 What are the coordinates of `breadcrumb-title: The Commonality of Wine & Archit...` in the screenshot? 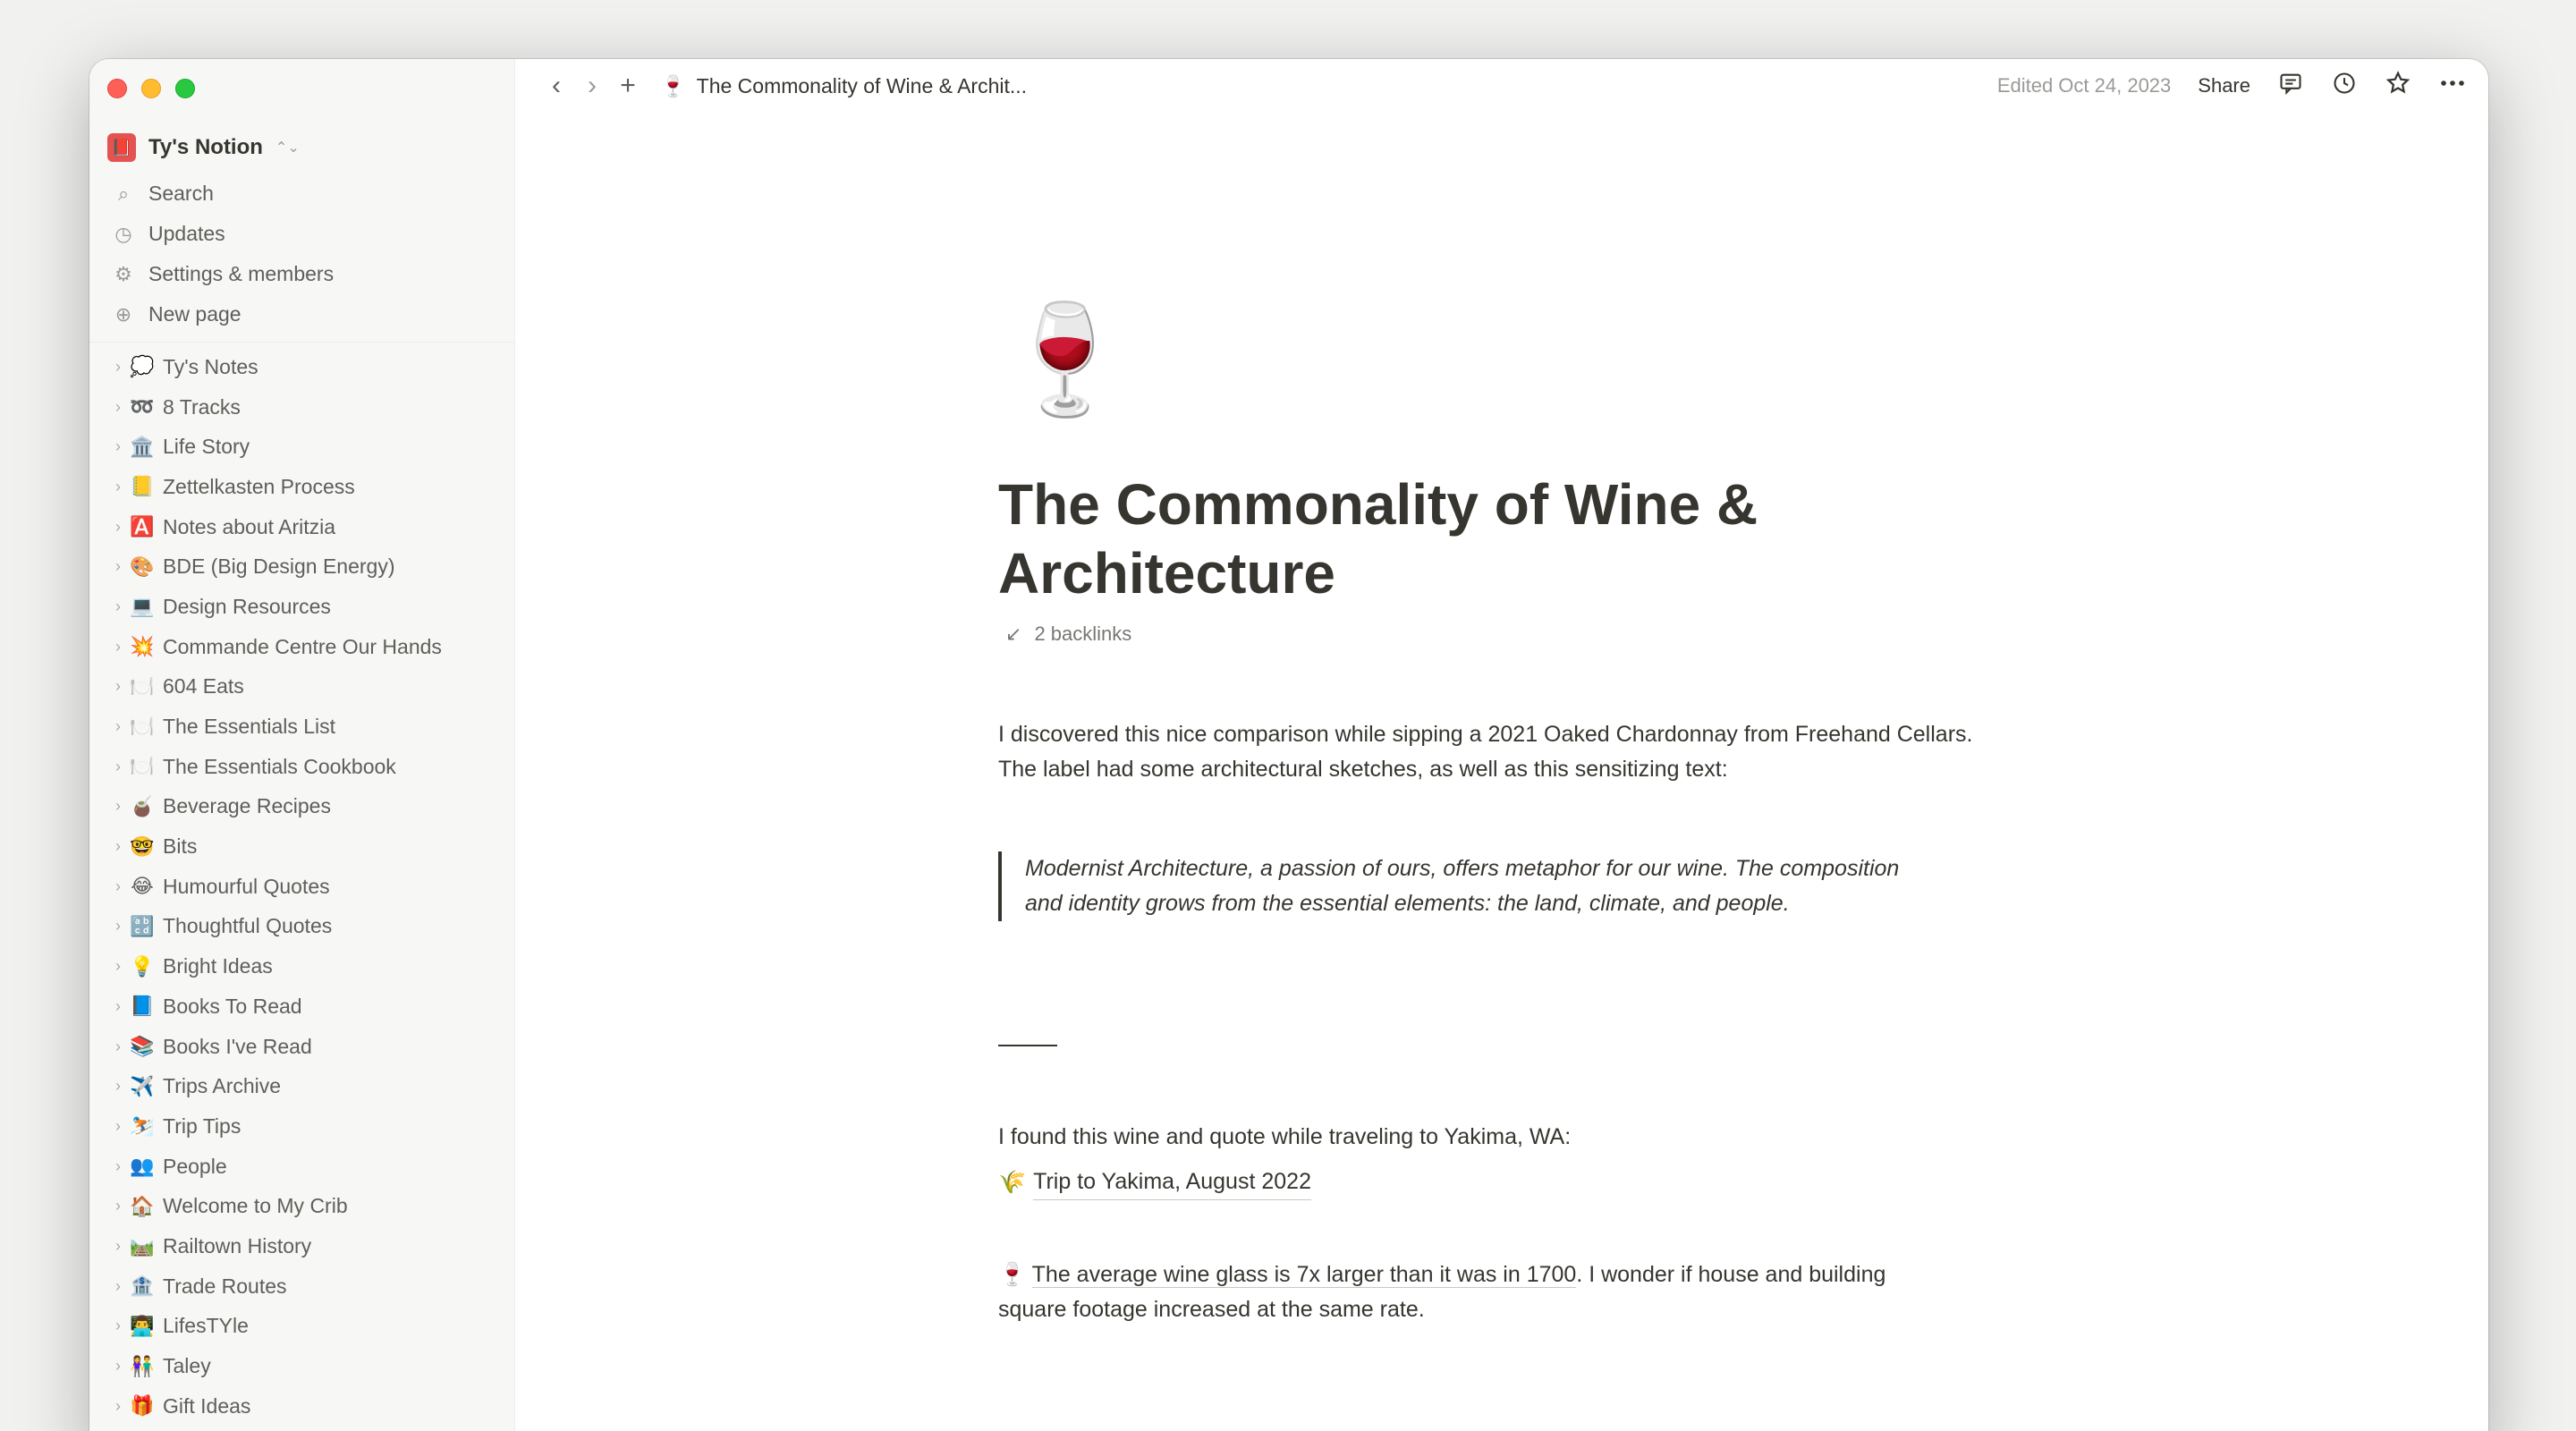 It's located at (862, 85).